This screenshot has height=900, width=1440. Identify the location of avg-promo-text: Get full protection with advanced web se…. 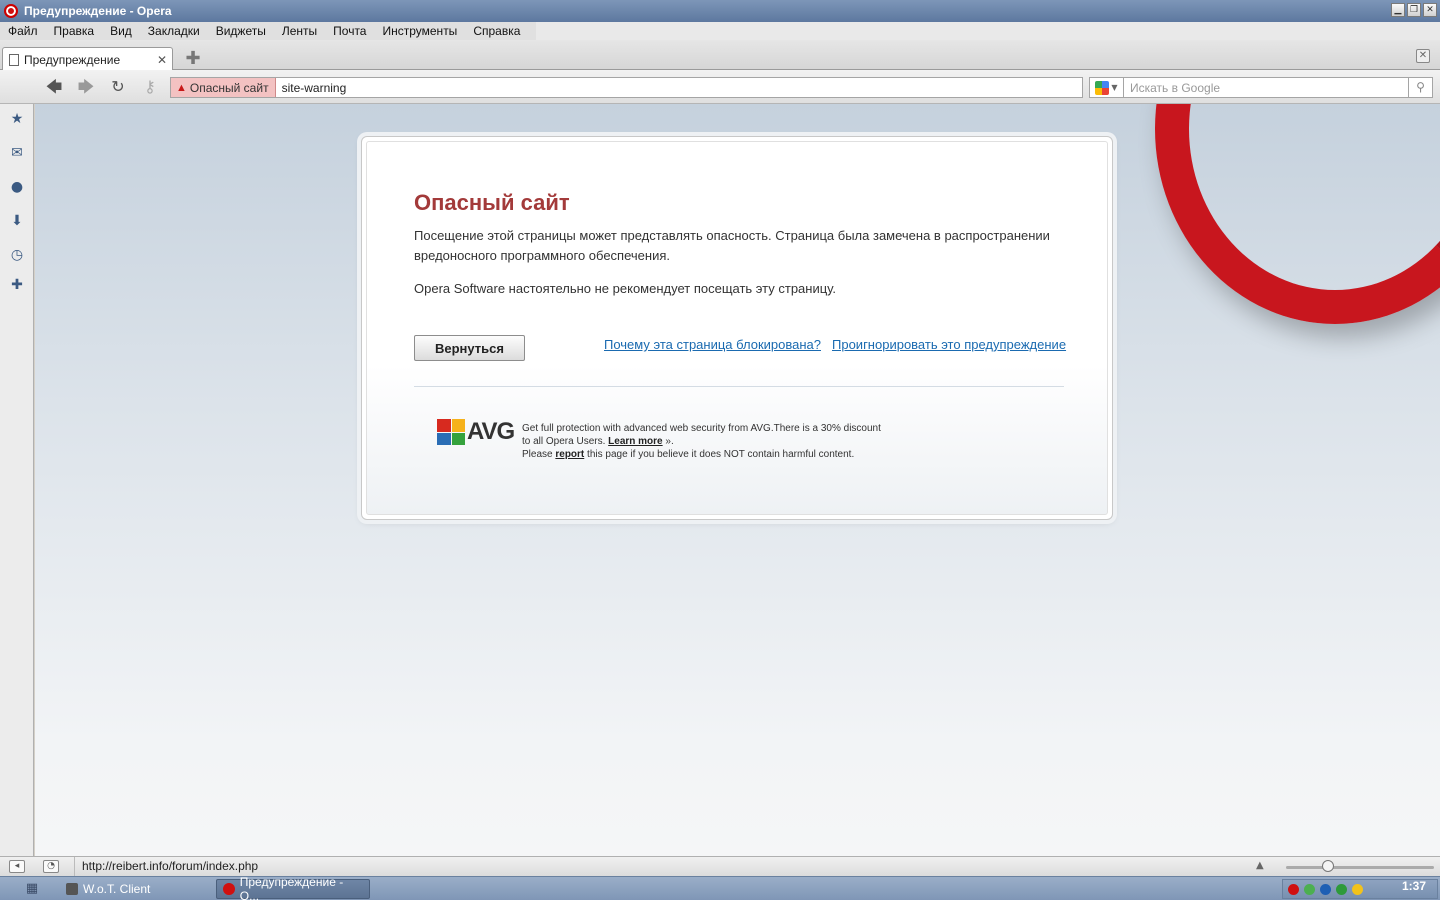
(722, 441).